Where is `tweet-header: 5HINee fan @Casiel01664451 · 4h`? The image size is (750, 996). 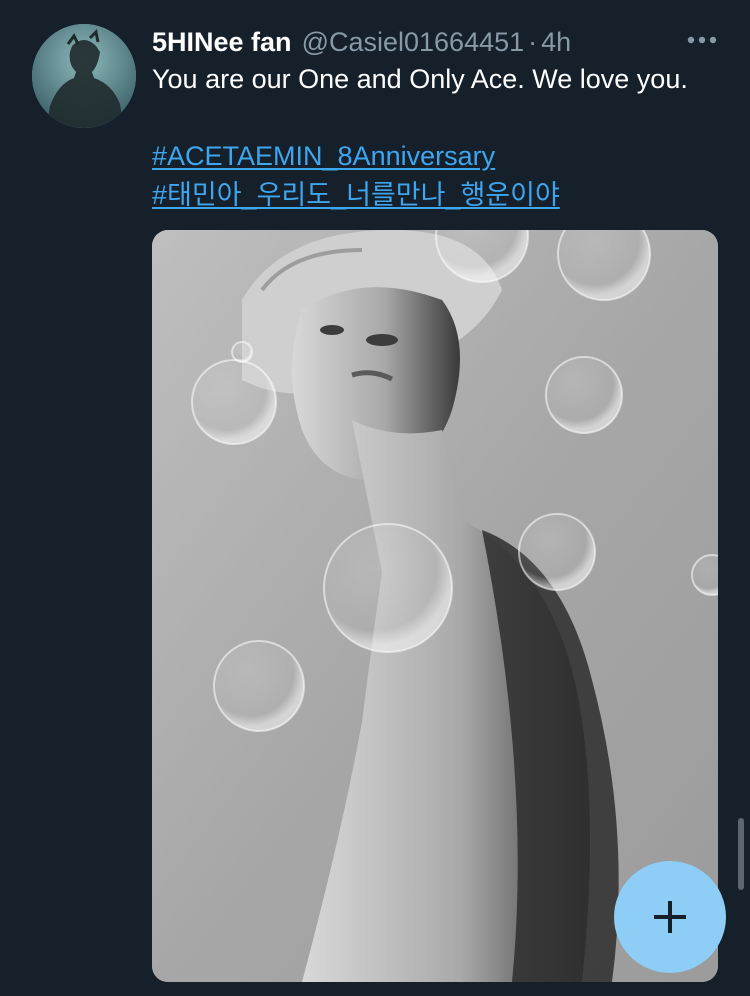 tweet-header: 5HINee fan @Casiel01664451 · 4h is located at coordinates (442, 42).